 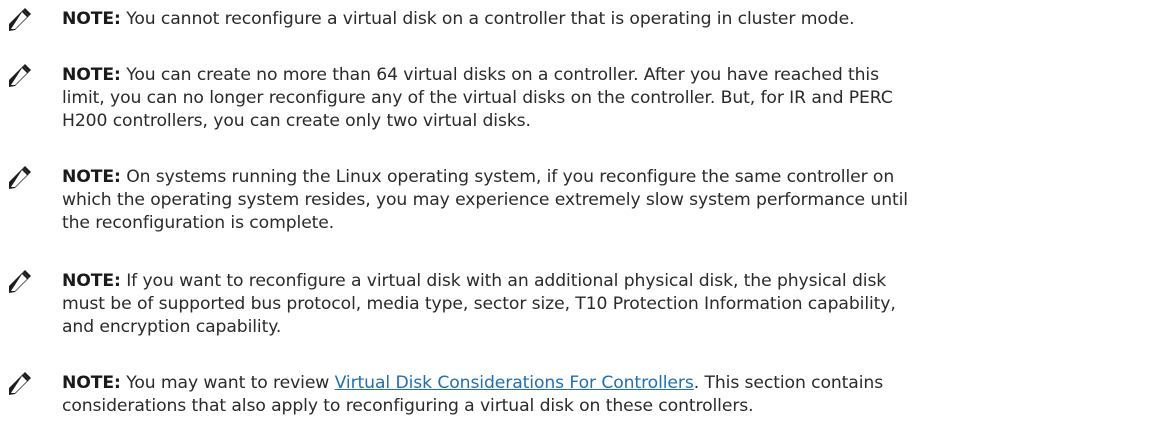 I want to click on note-line: and encryption capability., so click(x=172, y=327).